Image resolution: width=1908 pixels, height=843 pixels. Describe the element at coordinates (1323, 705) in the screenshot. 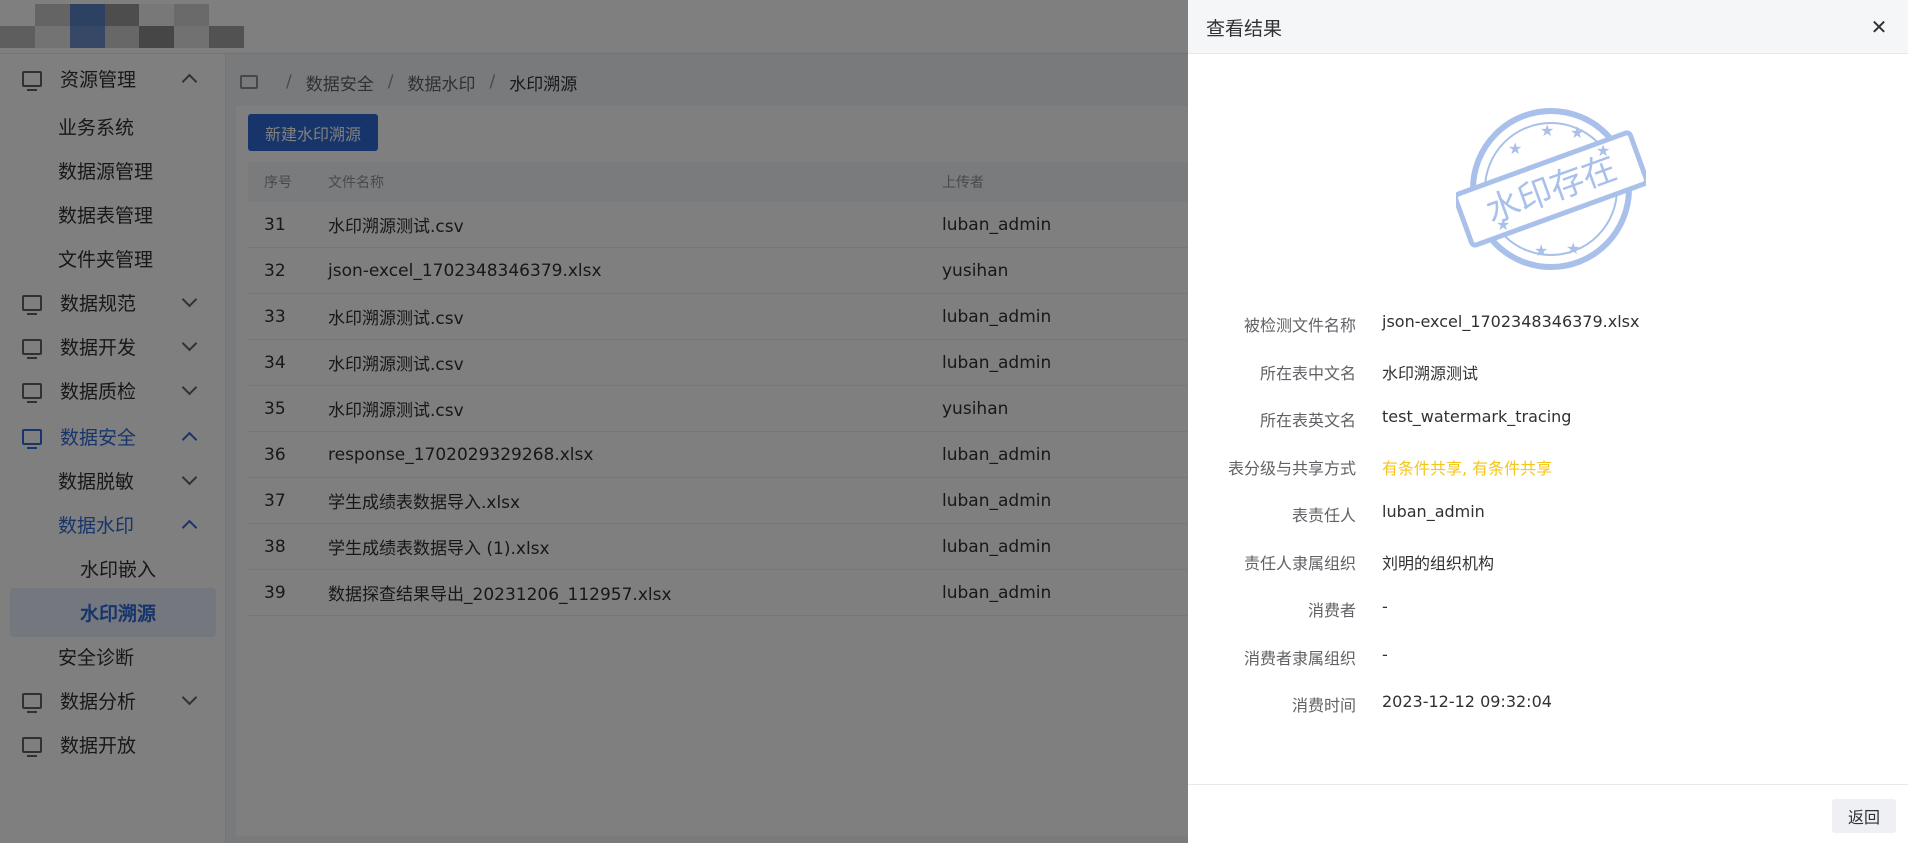

I see `field-label: 消费时间` at that location.